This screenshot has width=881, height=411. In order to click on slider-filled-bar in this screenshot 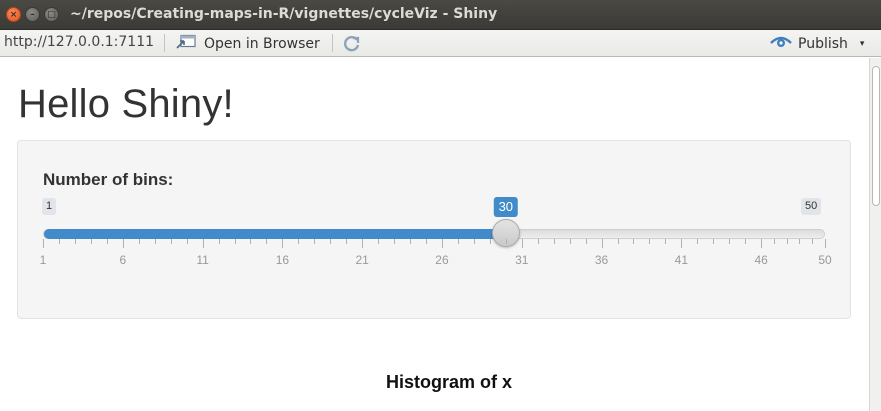, I will do `click(275, 234)`.